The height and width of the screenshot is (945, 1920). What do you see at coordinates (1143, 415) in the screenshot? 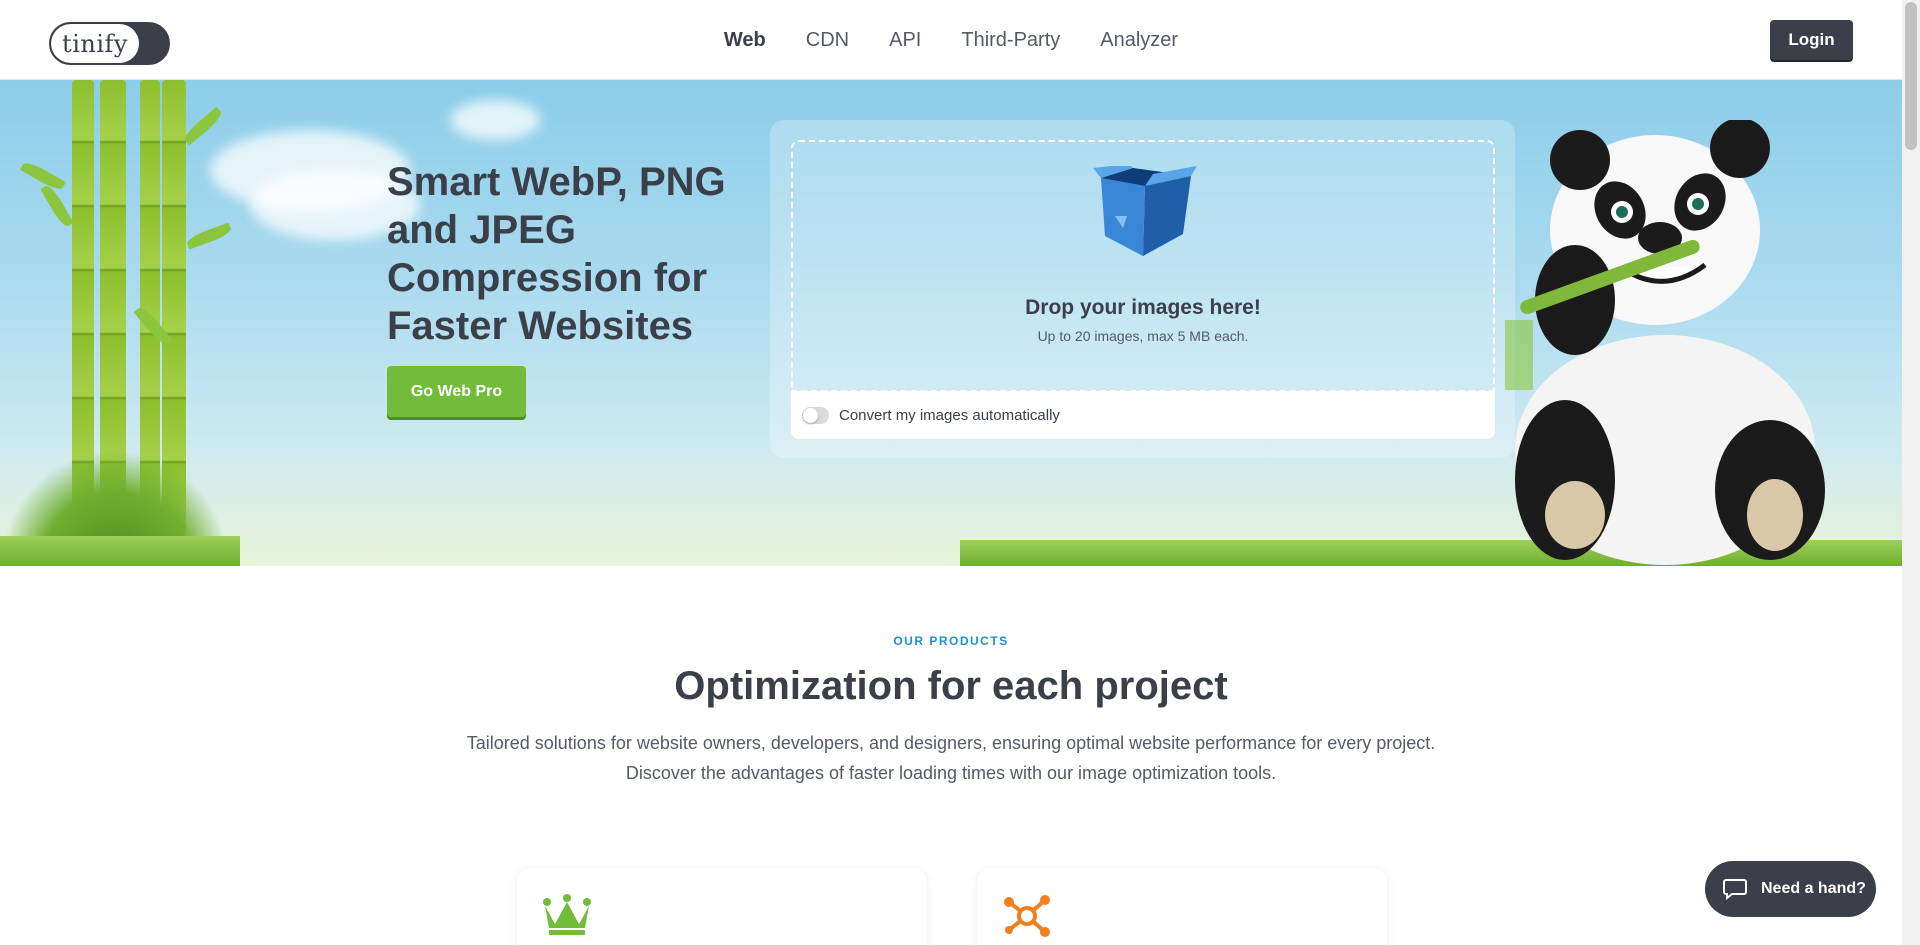
I see `convert-option-bar: Convert my images automatically` at bounding box center [1143, 415].